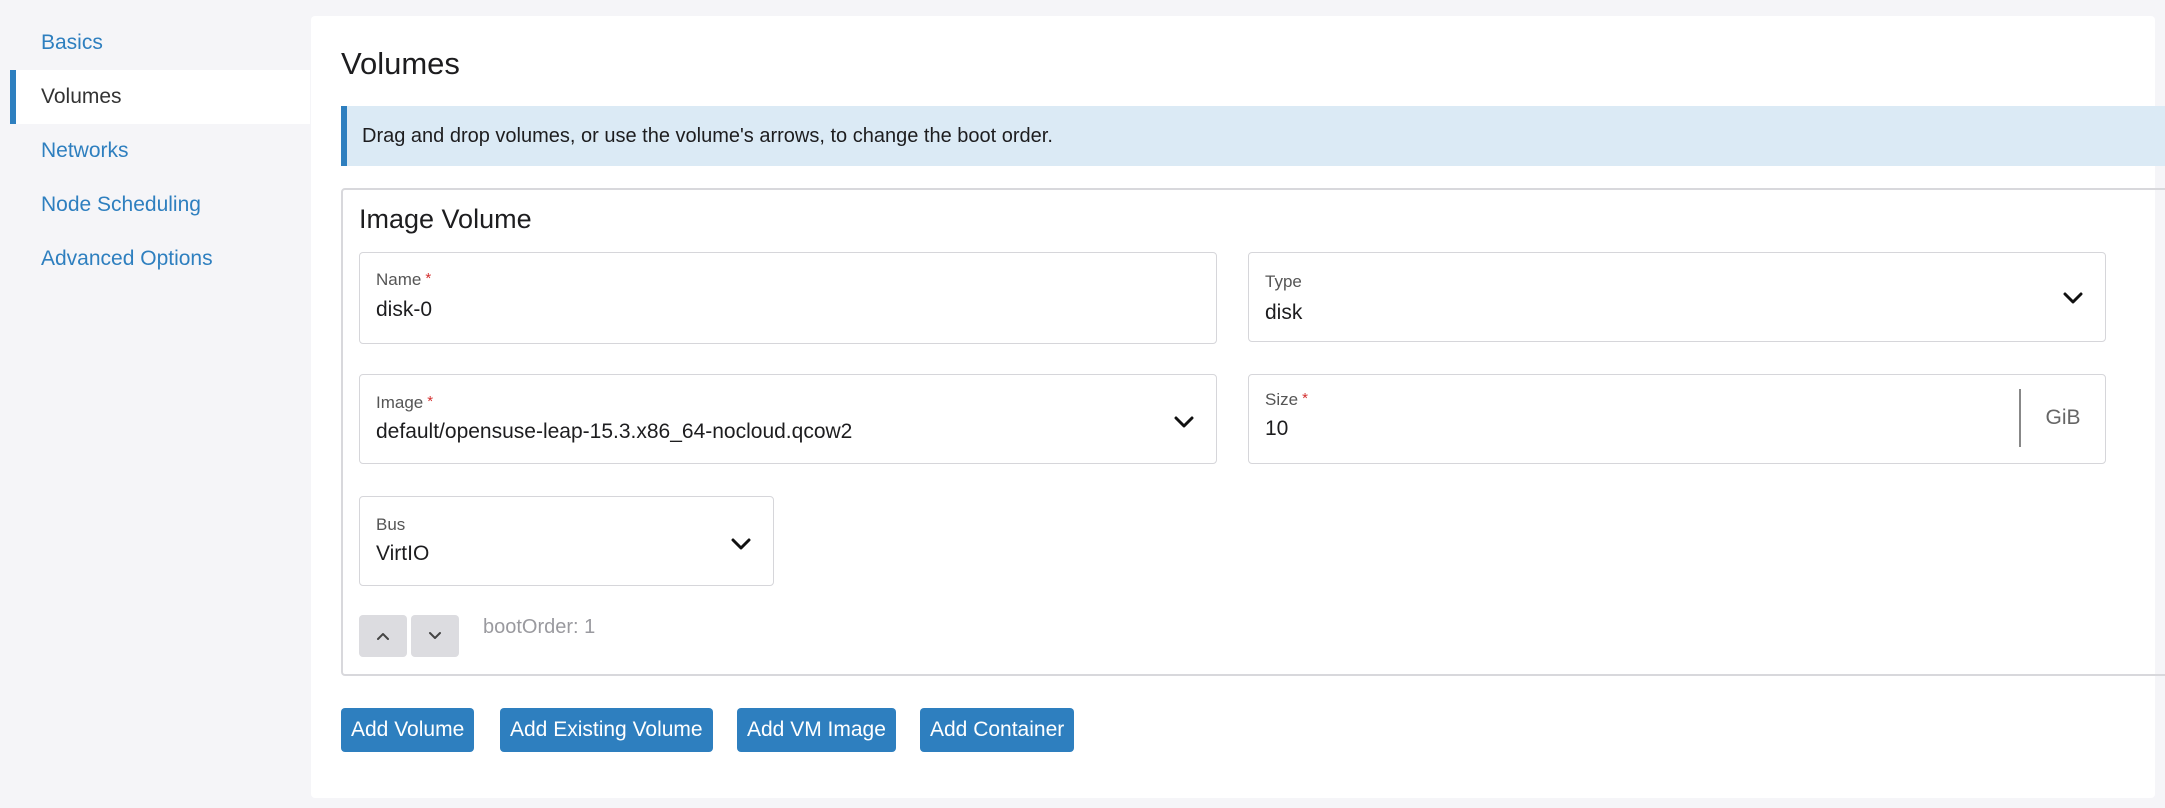 The width and height of the screenshot is (2165, 808). What do you see at coordinates (566, 541) in the screenshot?
I see `bus-select: Bus VirtIO` at bounding box center [566, 541].